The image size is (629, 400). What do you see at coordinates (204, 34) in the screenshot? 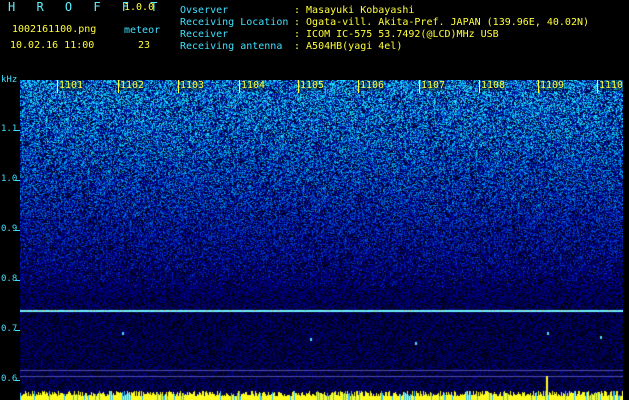
I see `receiver-label: Receiver` at bounding box center [204, 34].